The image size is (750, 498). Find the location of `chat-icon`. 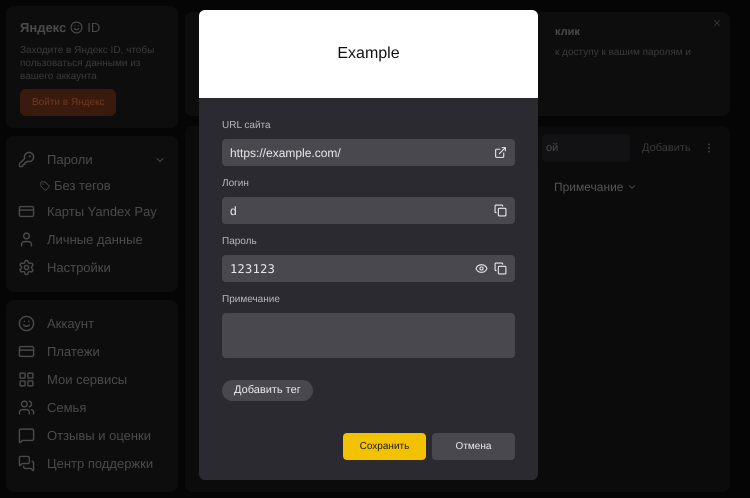

chat-icon is located at coordinates (26, 435).